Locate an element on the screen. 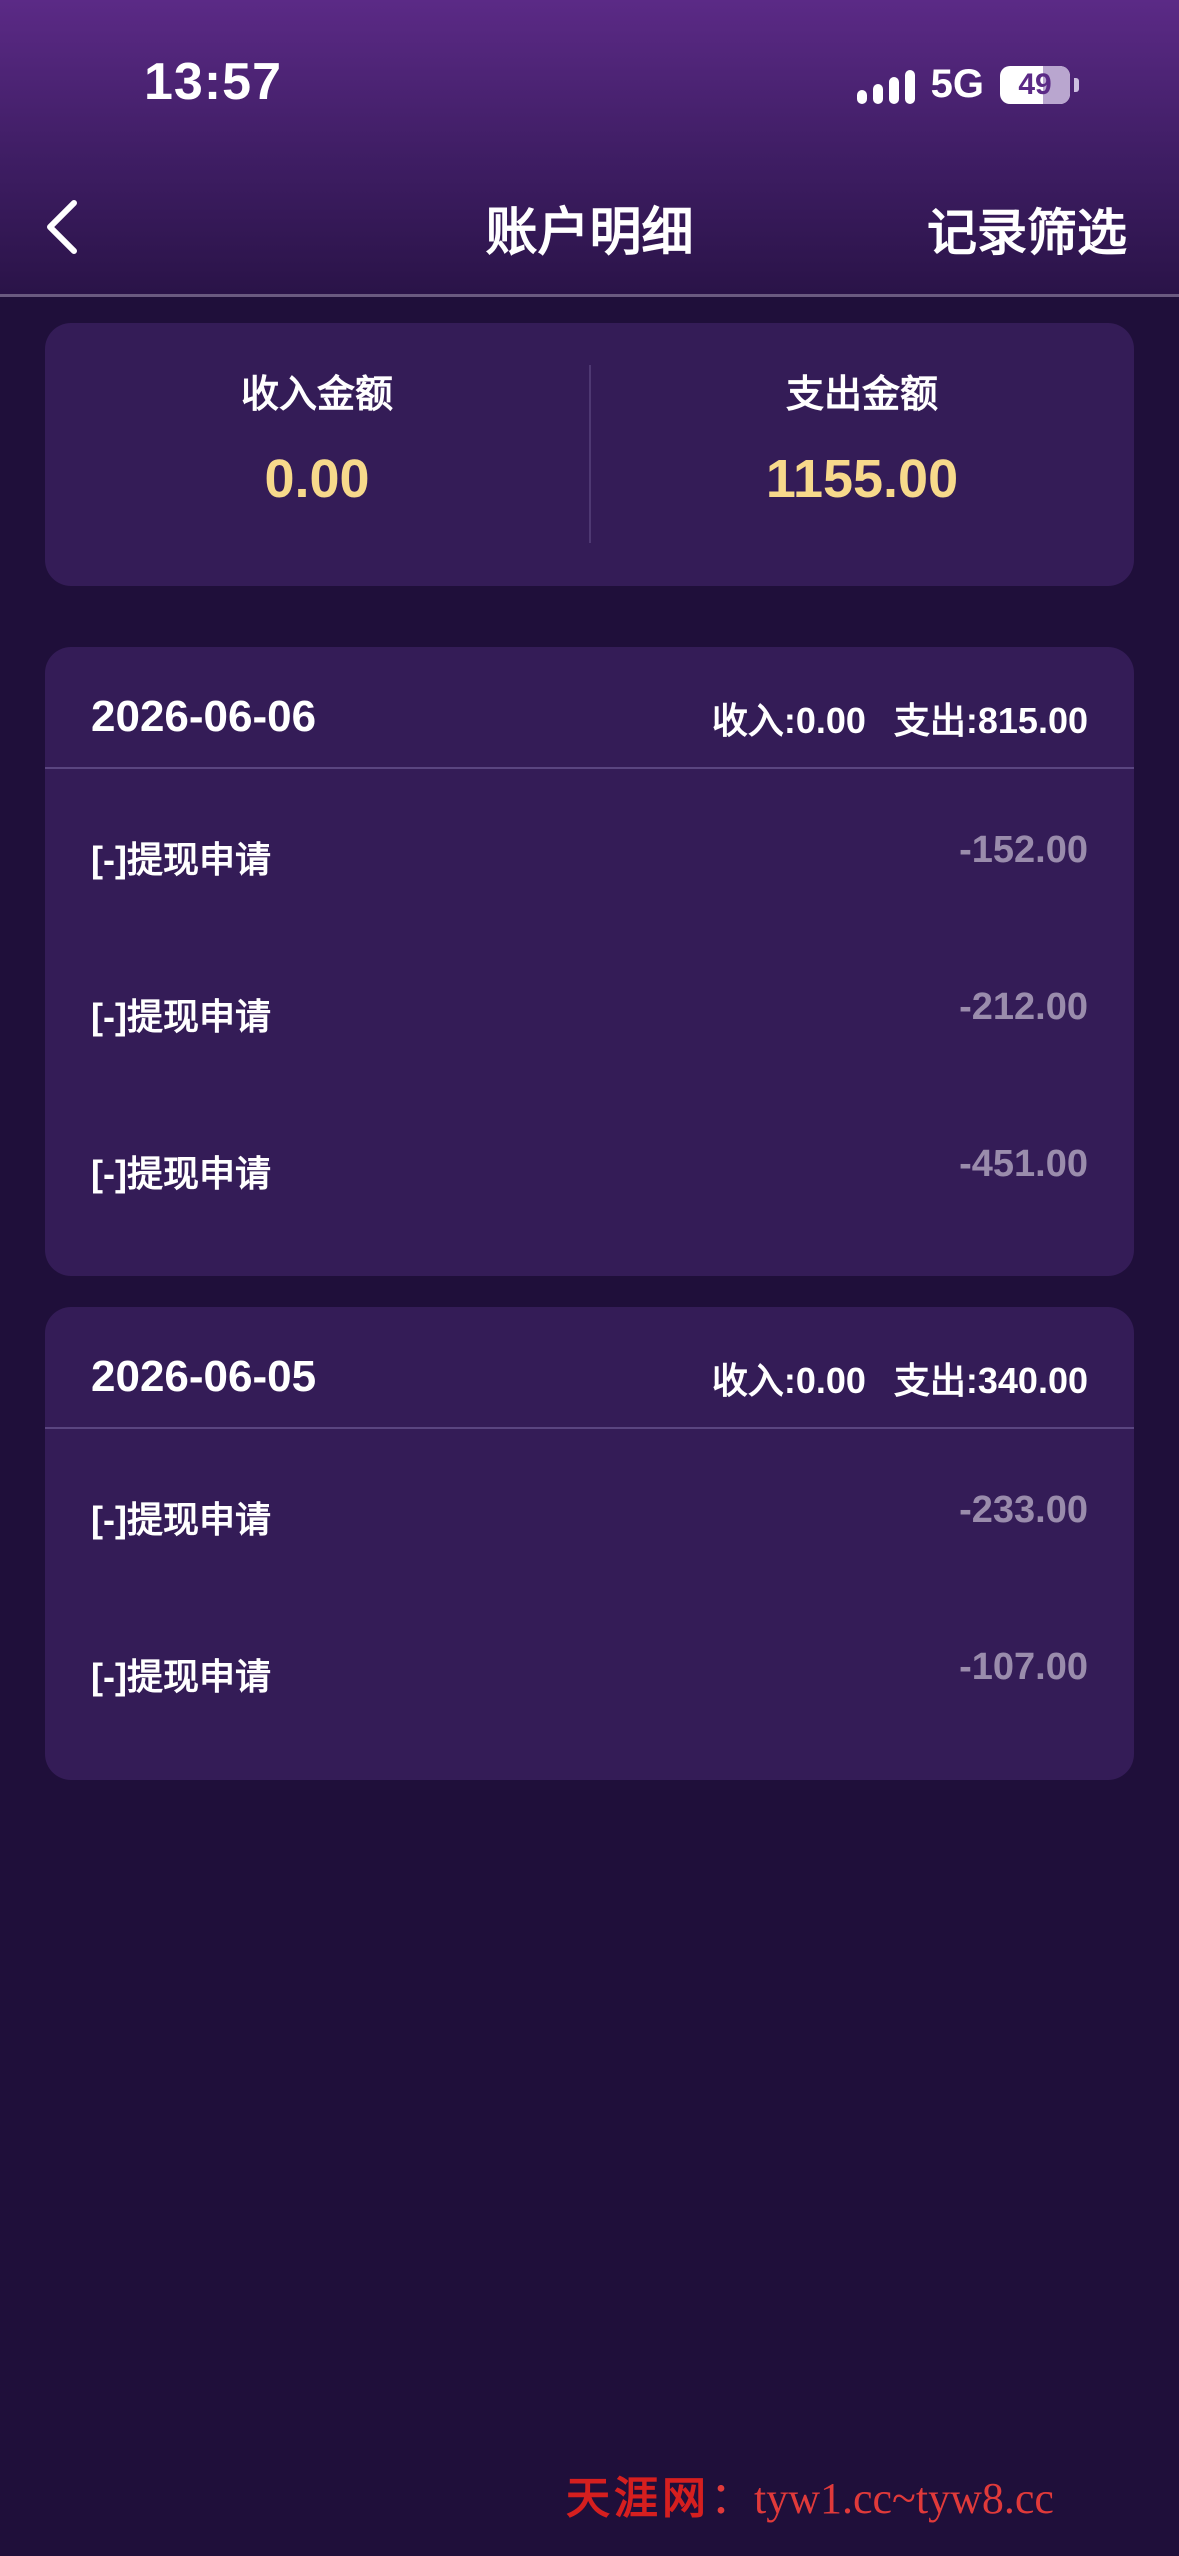 Image resolution: width=1179 pixels, height=2556 pixels. status-time: 13:57 is located at coordinates (213, 82).